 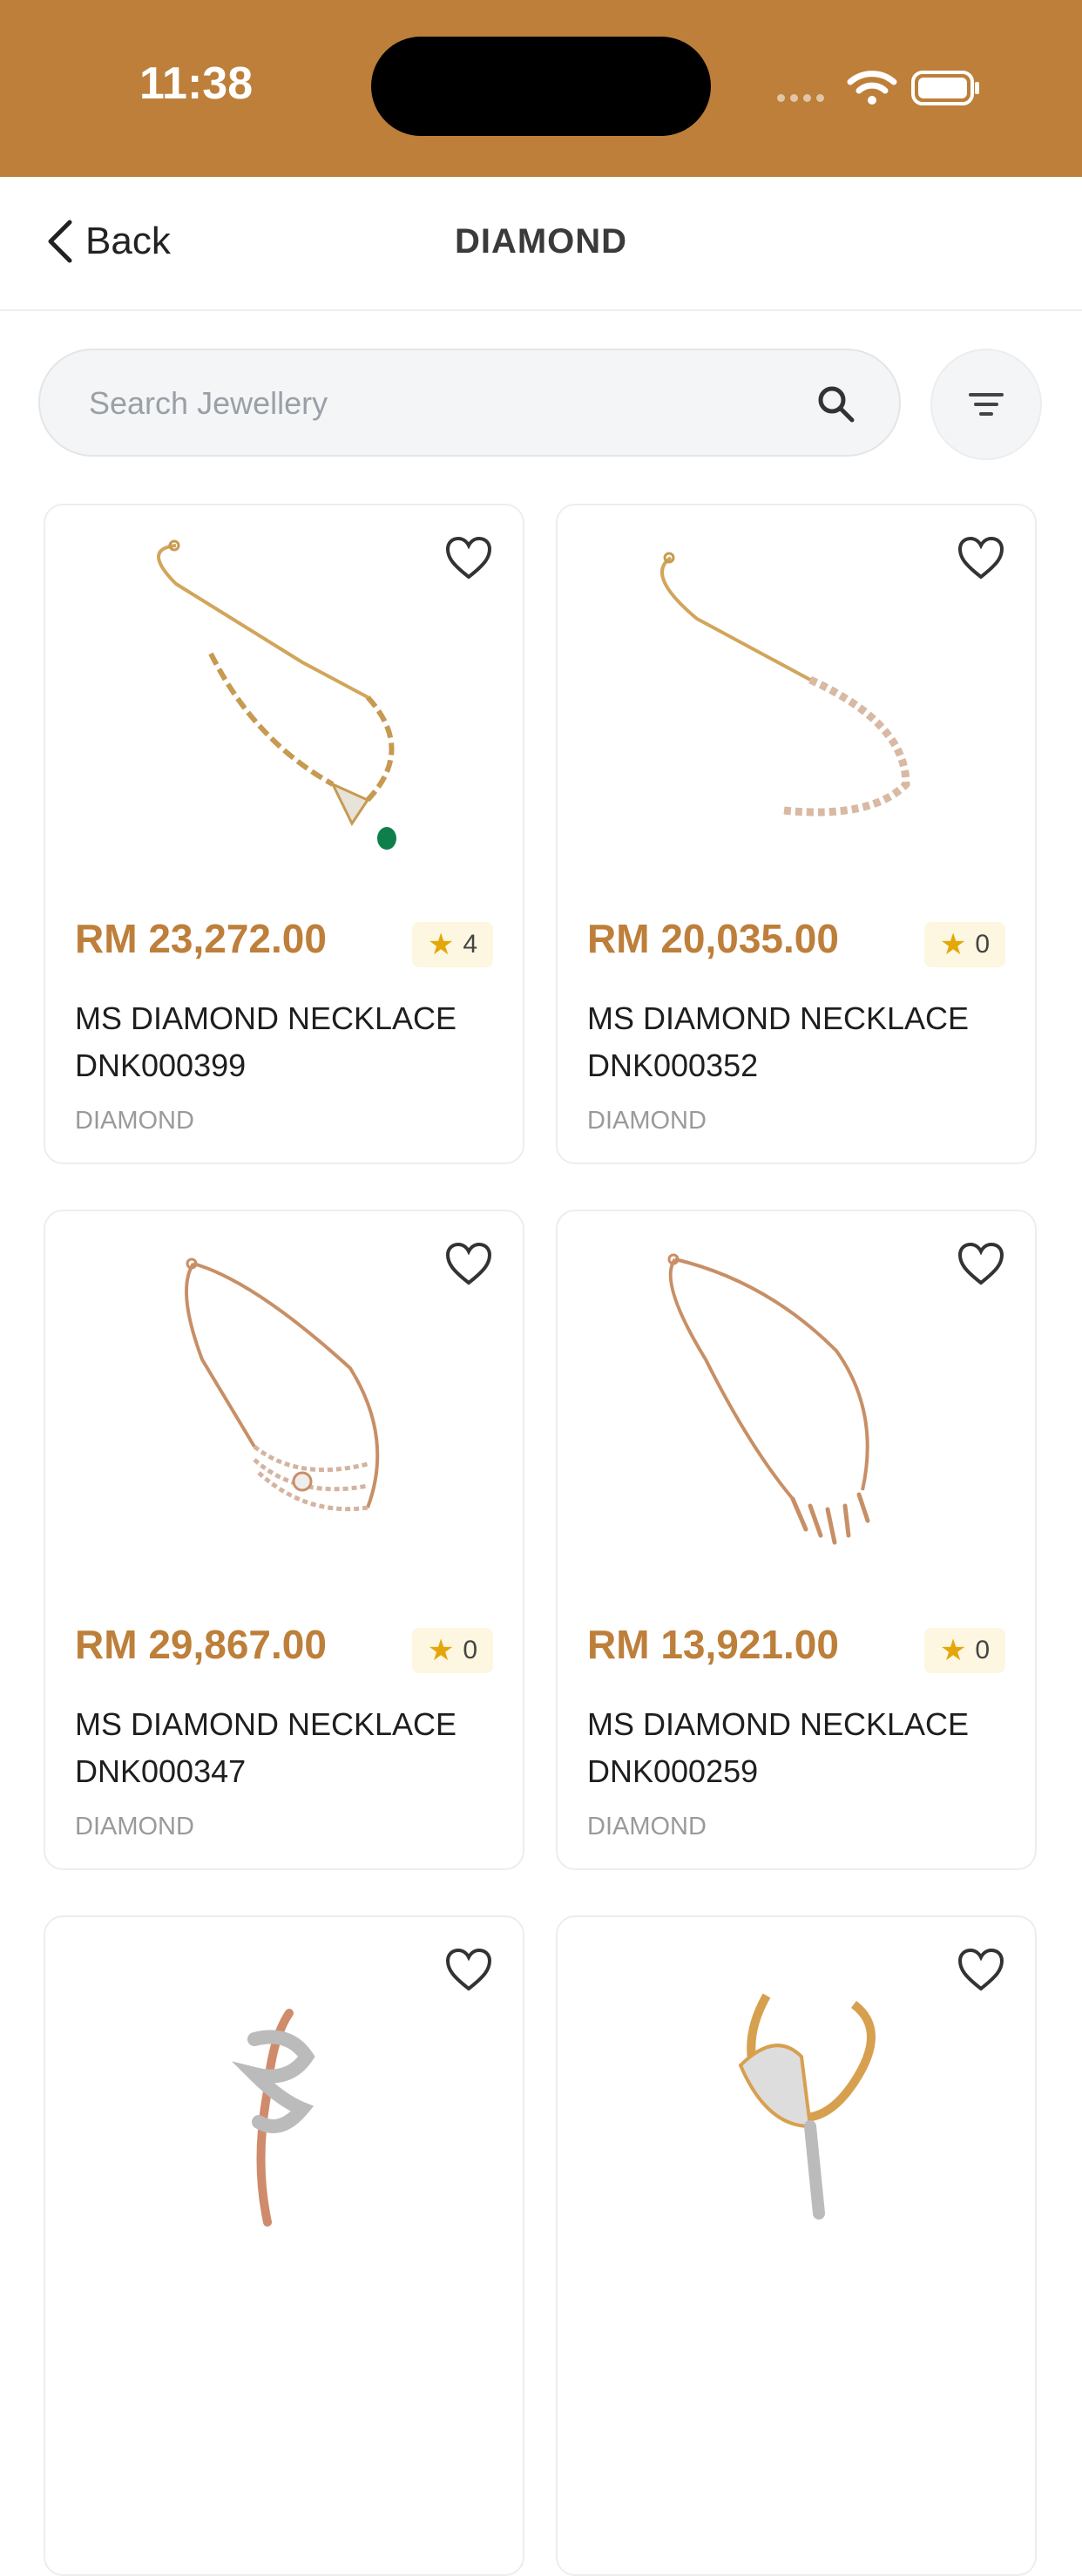 What do you see at coordinates (266, 1748) in the screenshot?
I see `product-name: MS DIAMOND NECKLACE DNK000347` at bounding box center [266, 1748].